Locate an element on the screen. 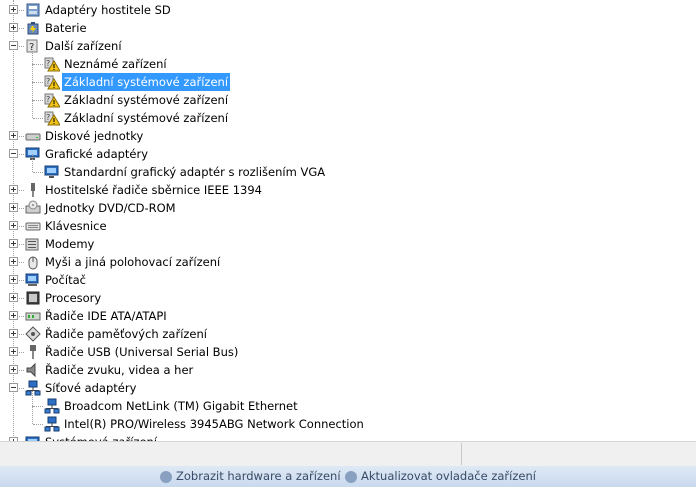 The height and width of the screenshot is (487, 696). tree-category-row: Systémová zařízení is located at coordinates (348, 437).